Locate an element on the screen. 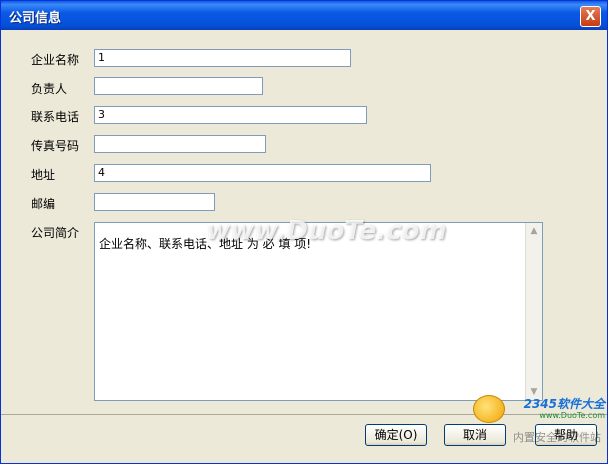 This screenshot has width=608, height=464. fax-number-label: 传真号码 is located at coordinates (55, 146).